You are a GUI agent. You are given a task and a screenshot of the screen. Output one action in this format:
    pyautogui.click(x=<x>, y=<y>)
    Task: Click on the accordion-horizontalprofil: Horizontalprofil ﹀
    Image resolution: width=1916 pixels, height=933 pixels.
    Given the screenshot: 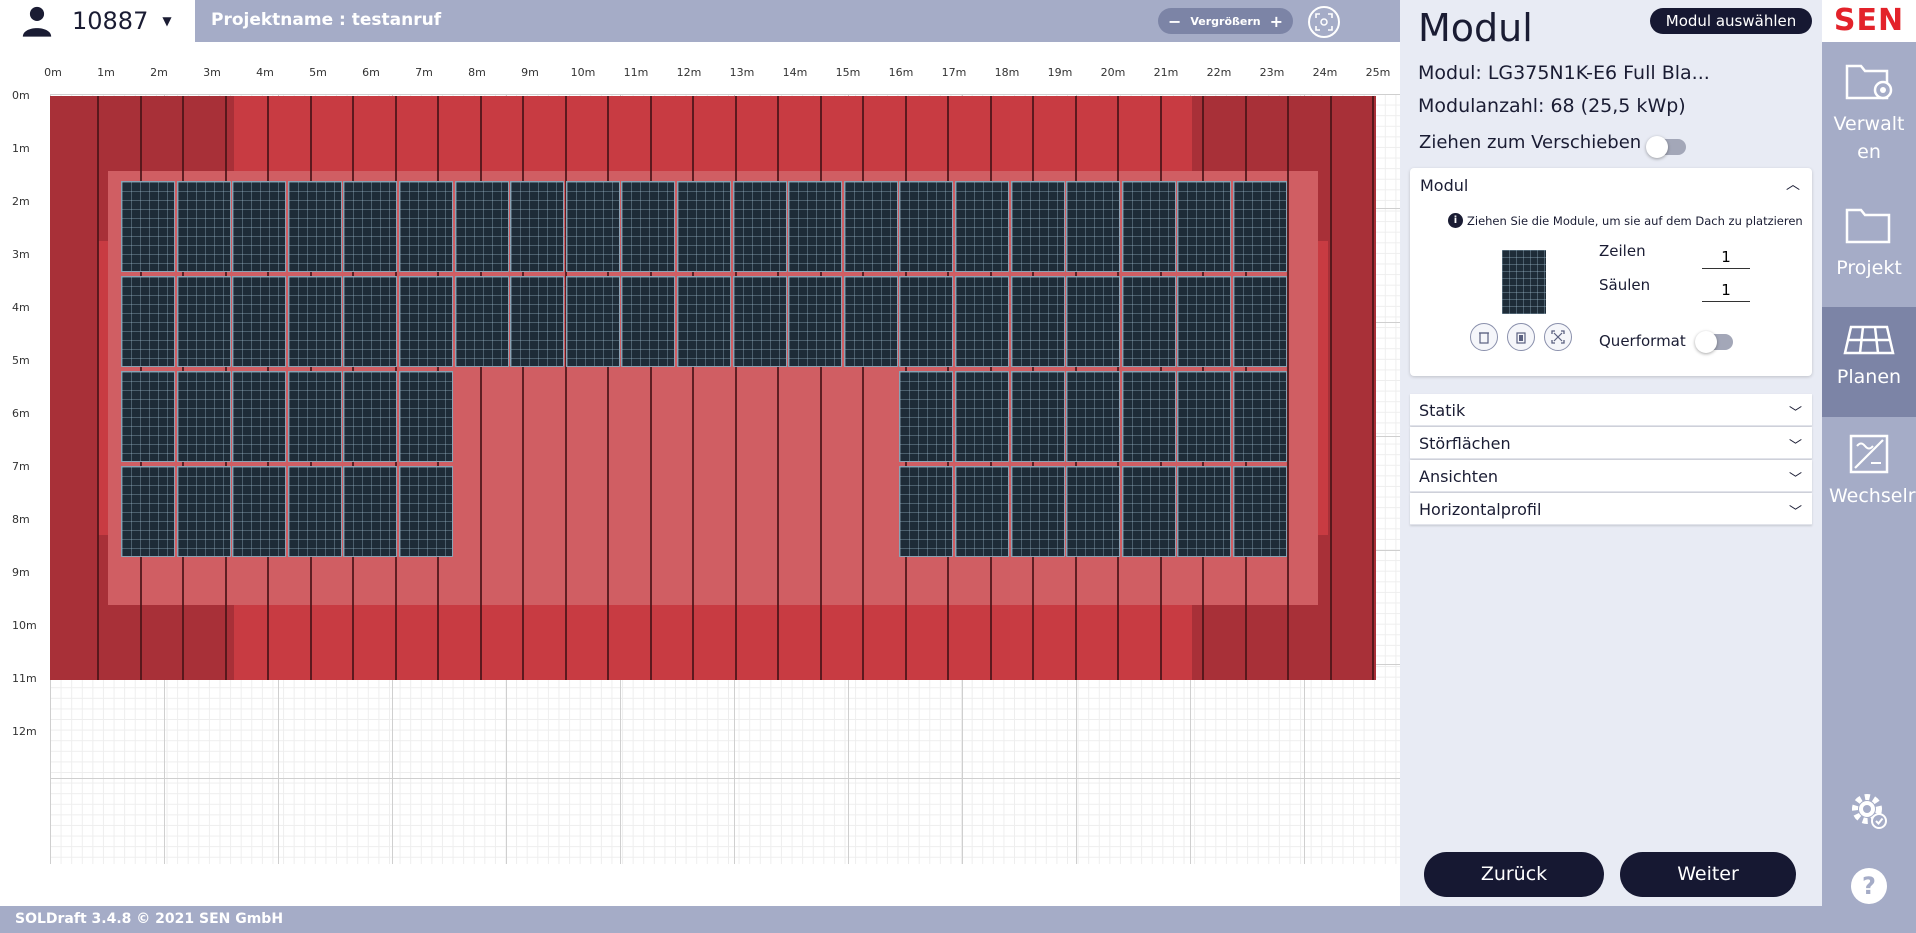 What is the action you would take?
    pyautogui.click(x=1611, y=509)
    